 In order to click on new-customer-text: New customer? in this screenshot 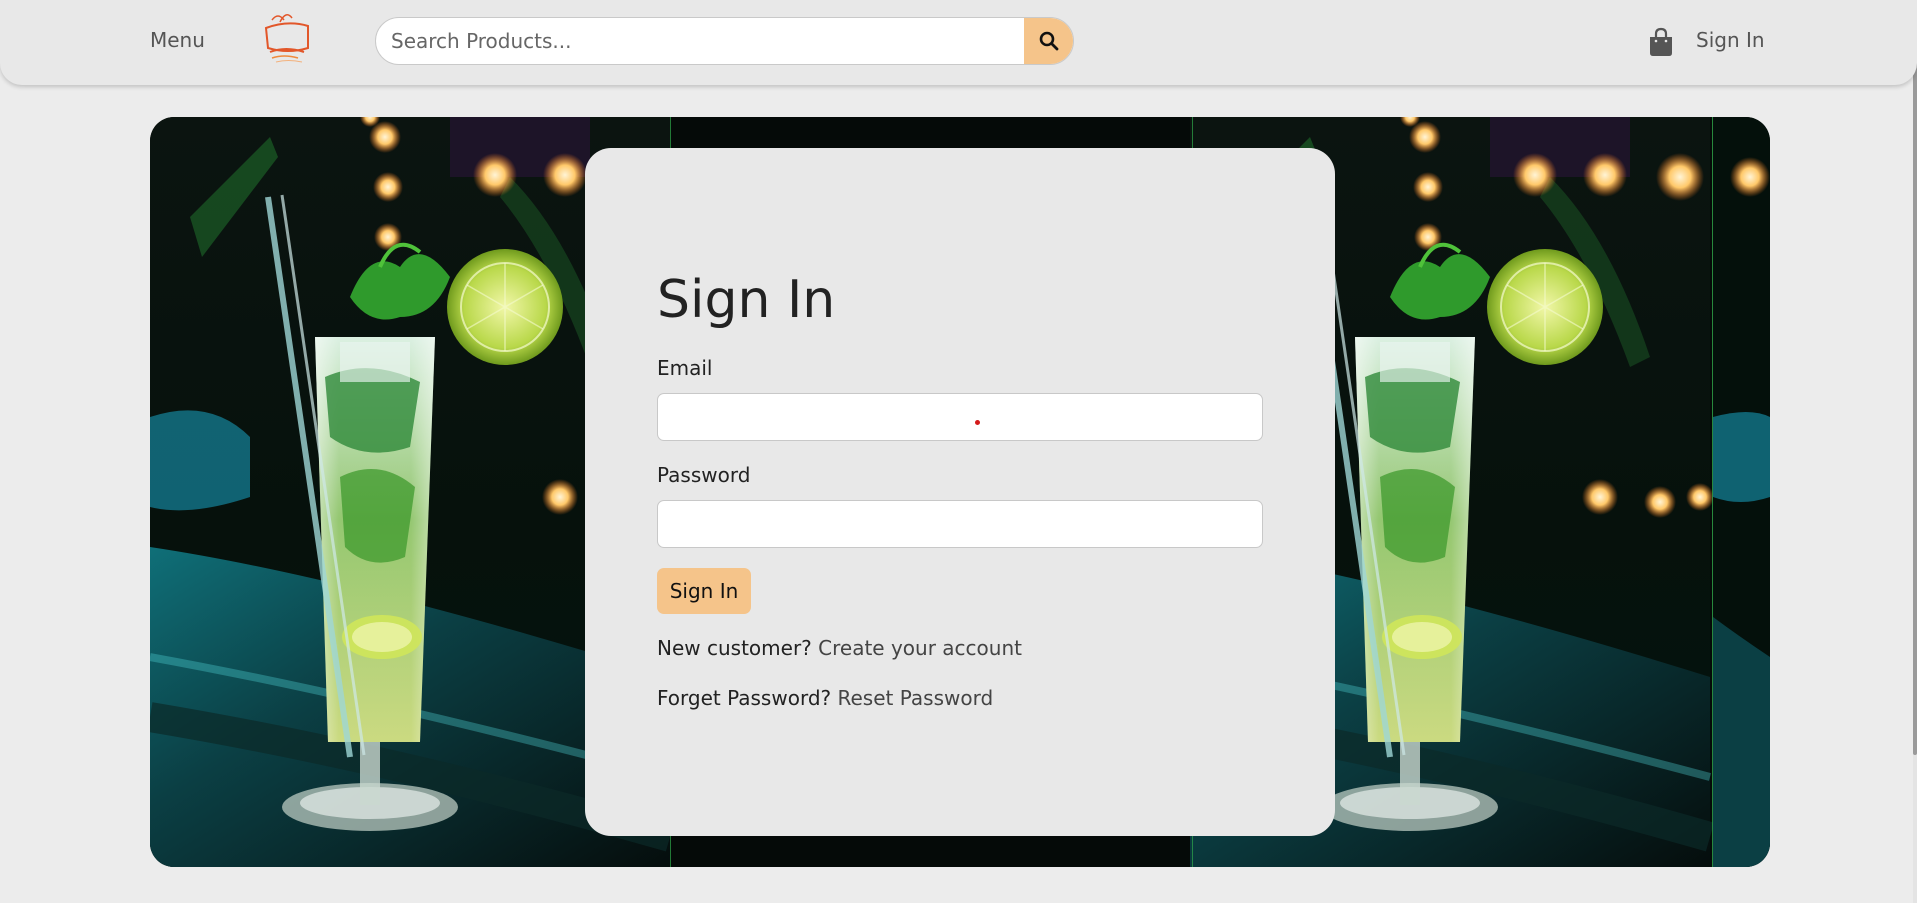, I will do `click(734, 648)`.